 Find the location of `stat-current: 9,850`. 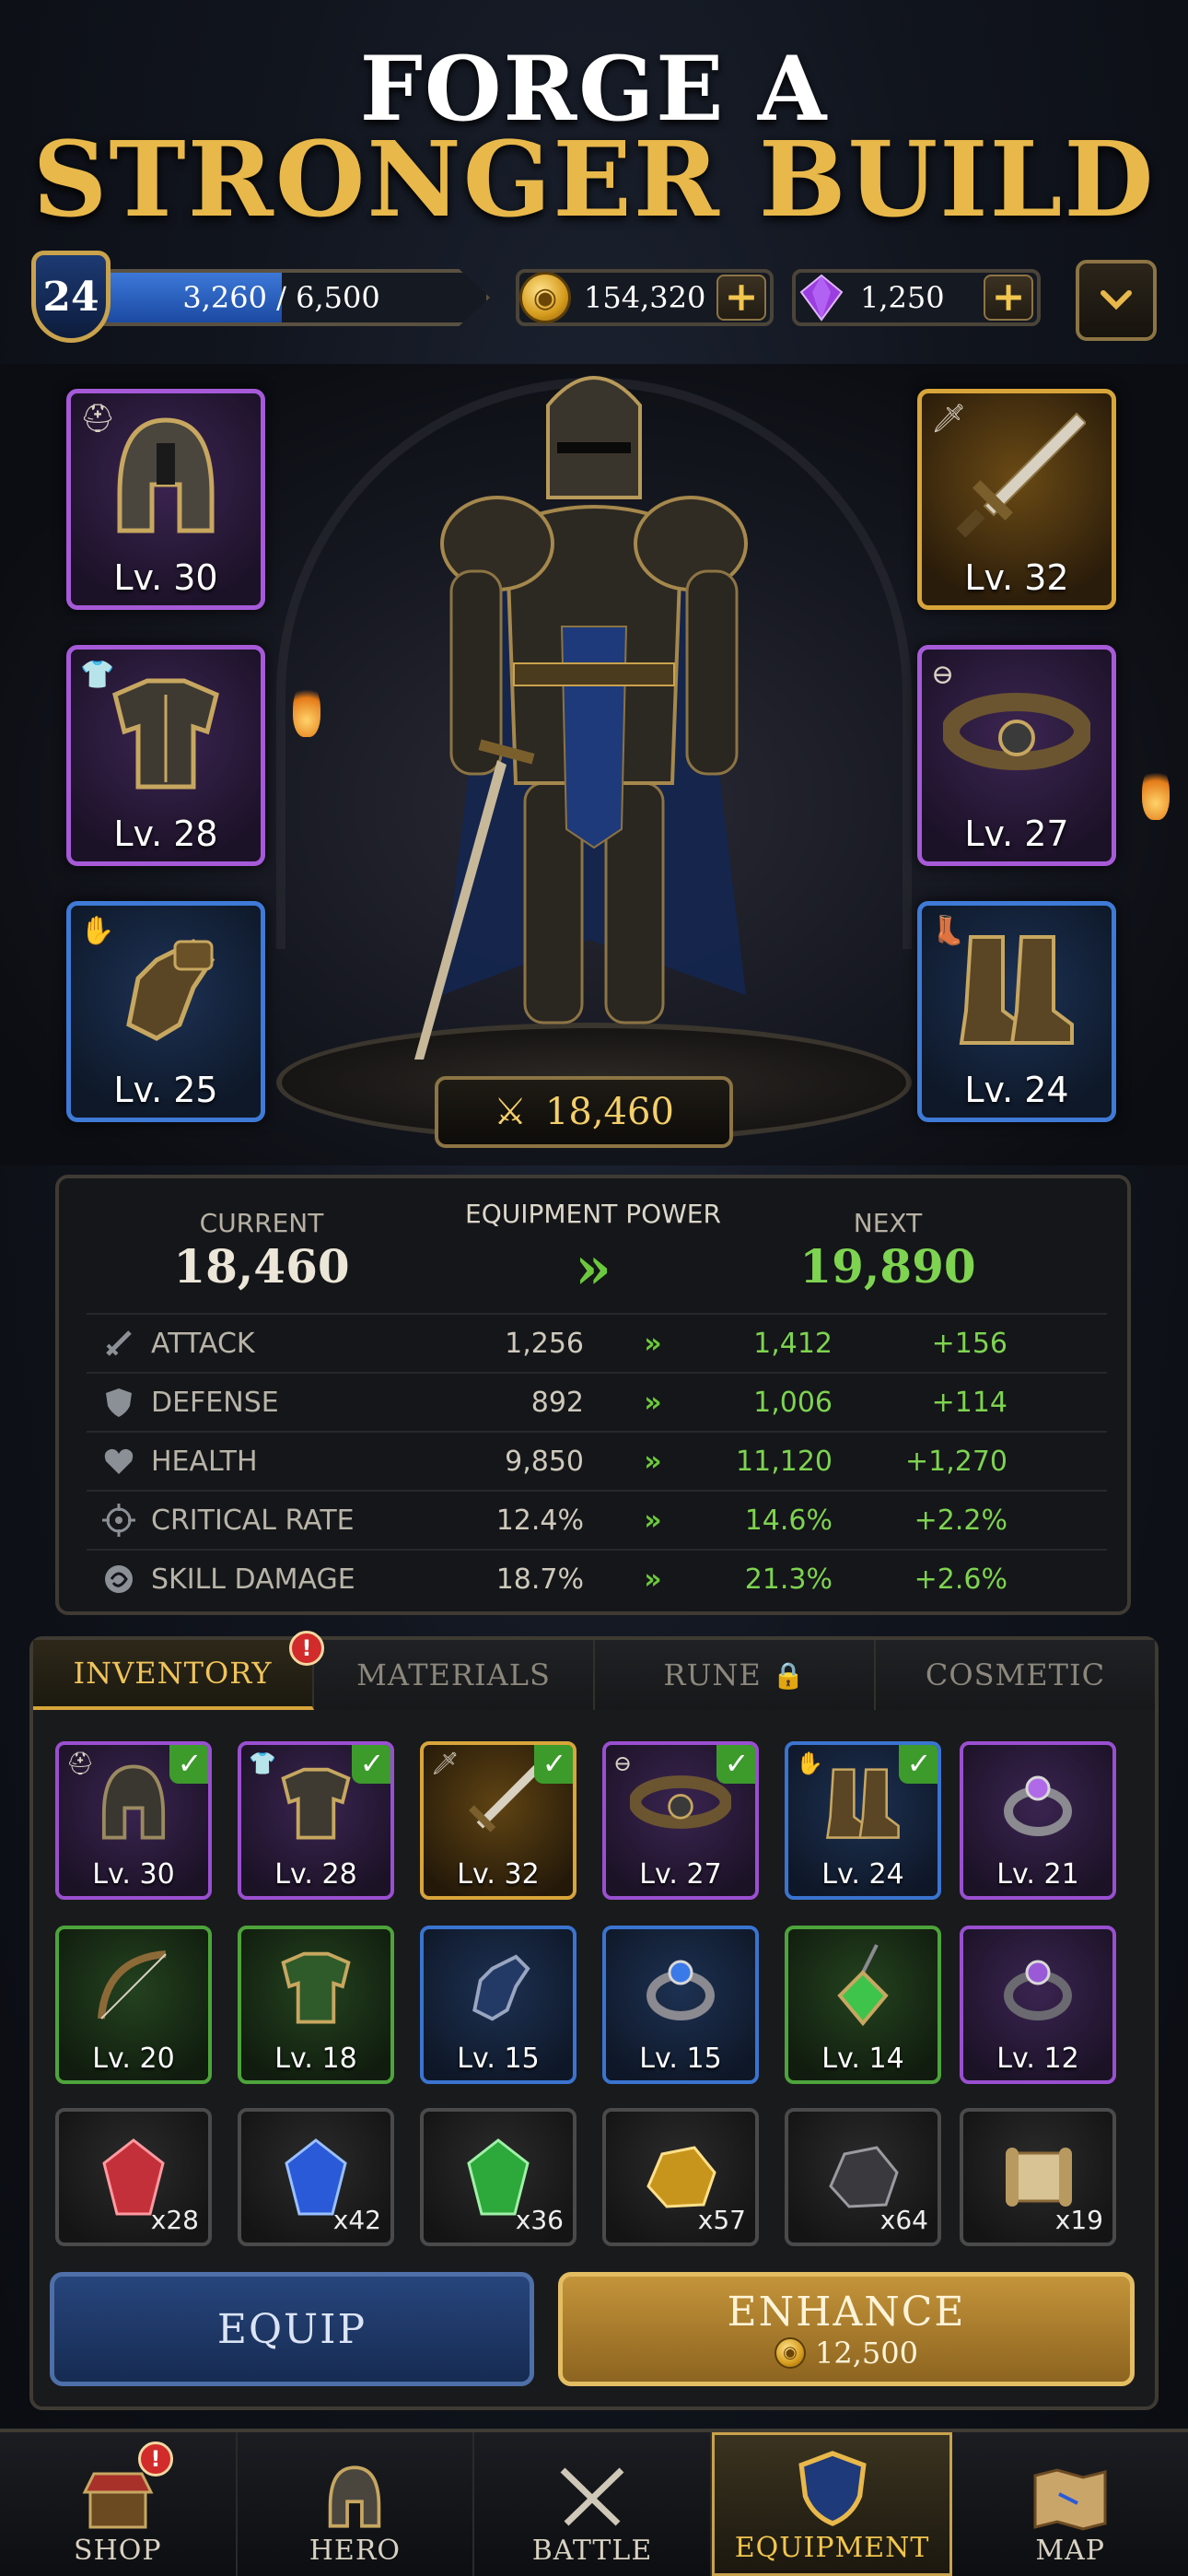

stat-current: 9,850 is located at coordinates (544, 1461).